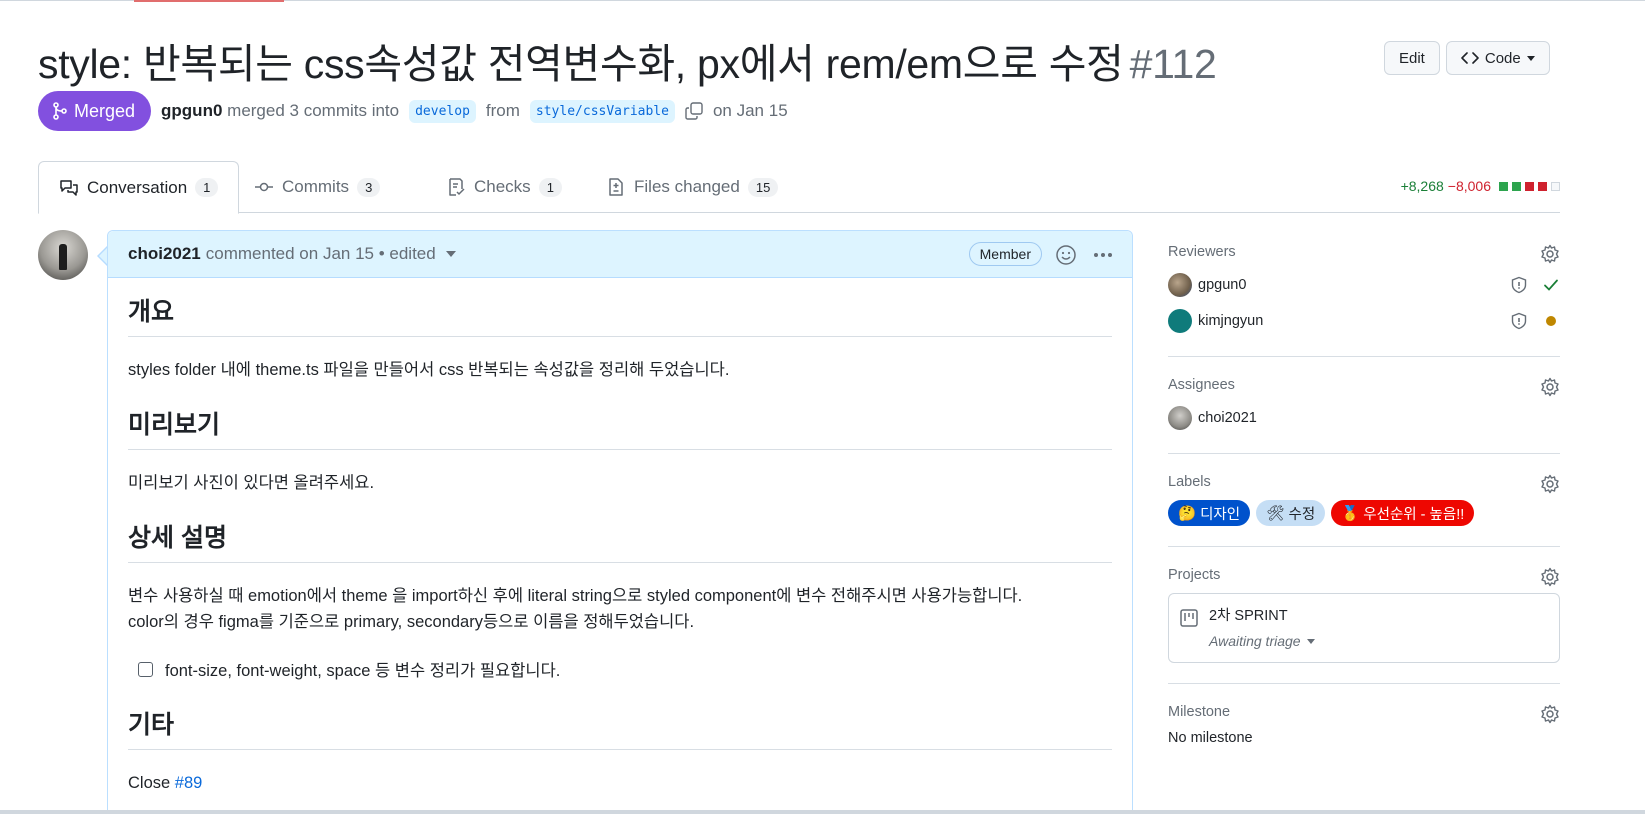  Describe the element at coordinates (1231, 321) in the screenshot. I see `reviewer-name: kimjngyun` at that location.